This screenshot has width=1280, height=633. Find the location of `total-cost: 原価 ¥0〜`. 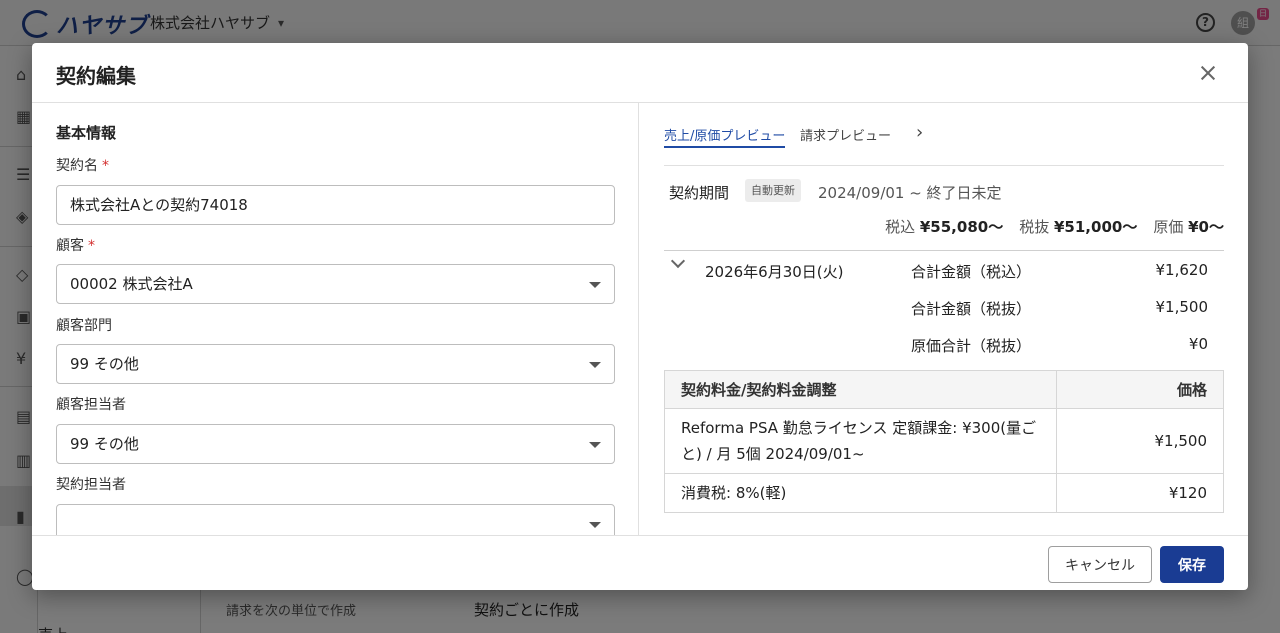

total-cost: 原価 ¥0〜 is located at coordinates (1188, 226).